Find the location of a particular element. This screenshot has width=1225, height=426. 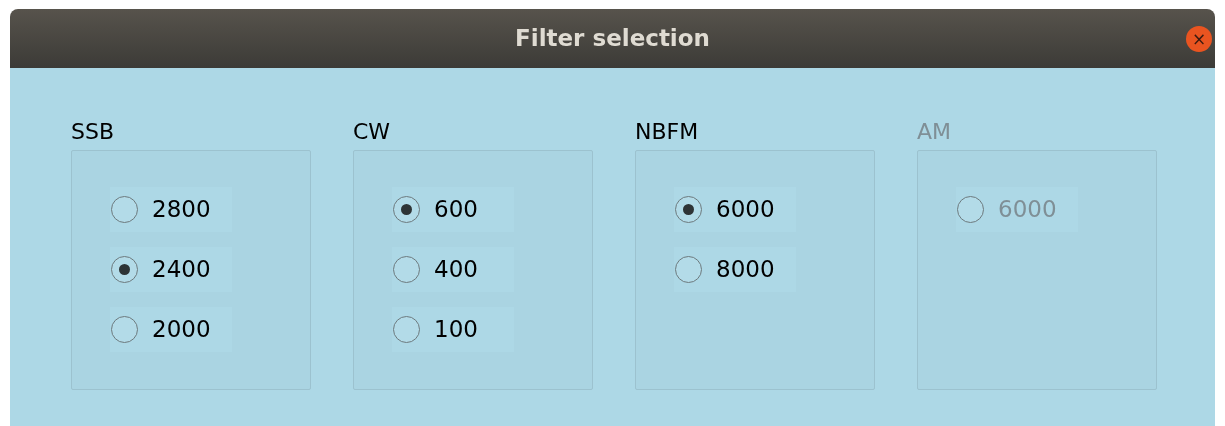

radio-option: 2400 is located at coordinates (171, 269).